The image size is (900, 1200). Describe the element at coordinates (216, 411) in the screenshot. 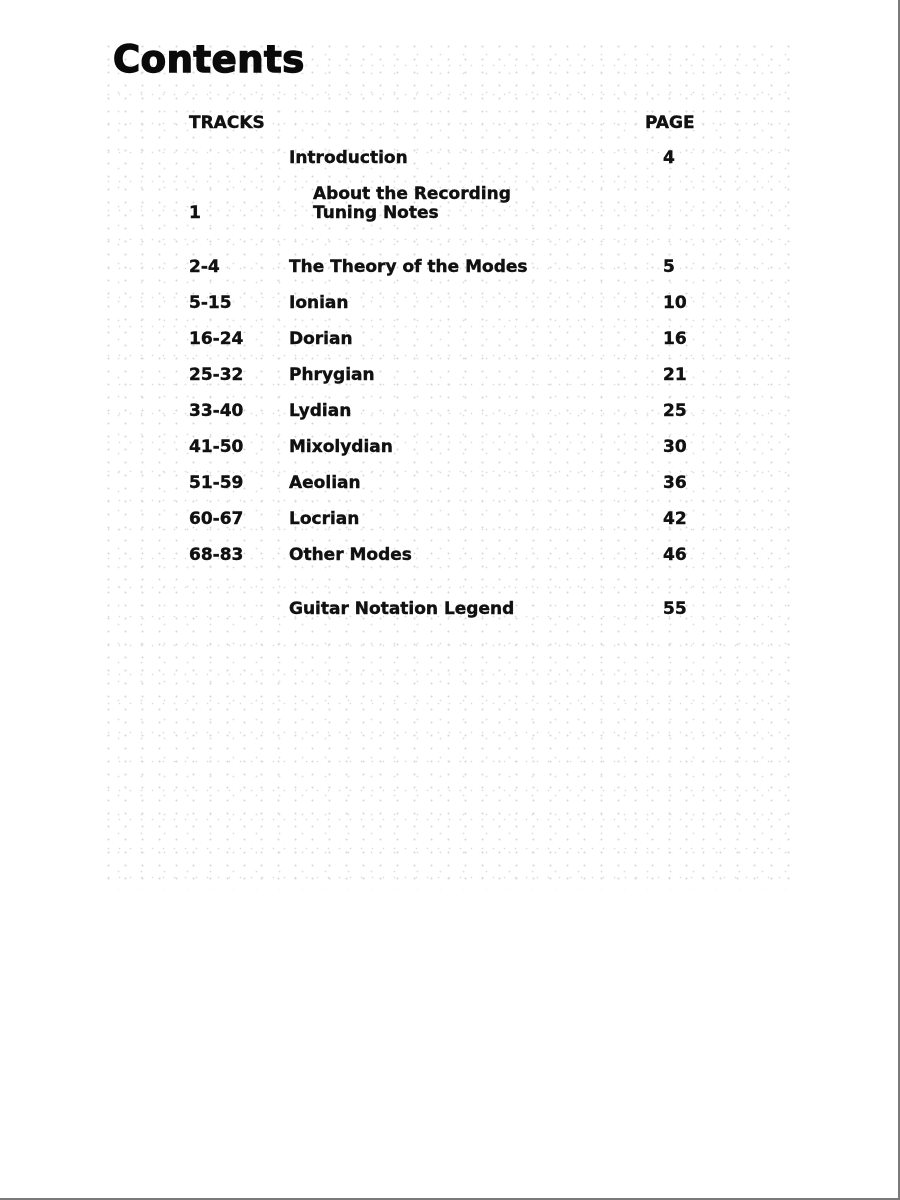

I see `toc-entry-tracks: 33-40` at that location.